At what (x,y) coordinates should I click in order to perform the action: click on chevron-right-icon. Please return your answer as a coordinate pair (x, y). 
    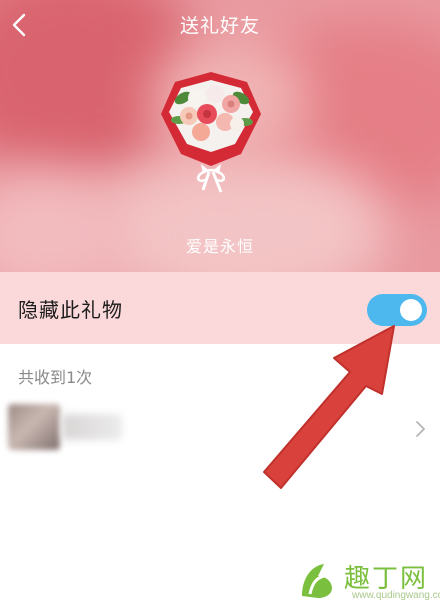
    Looking at the image, I should click on (420, 429).